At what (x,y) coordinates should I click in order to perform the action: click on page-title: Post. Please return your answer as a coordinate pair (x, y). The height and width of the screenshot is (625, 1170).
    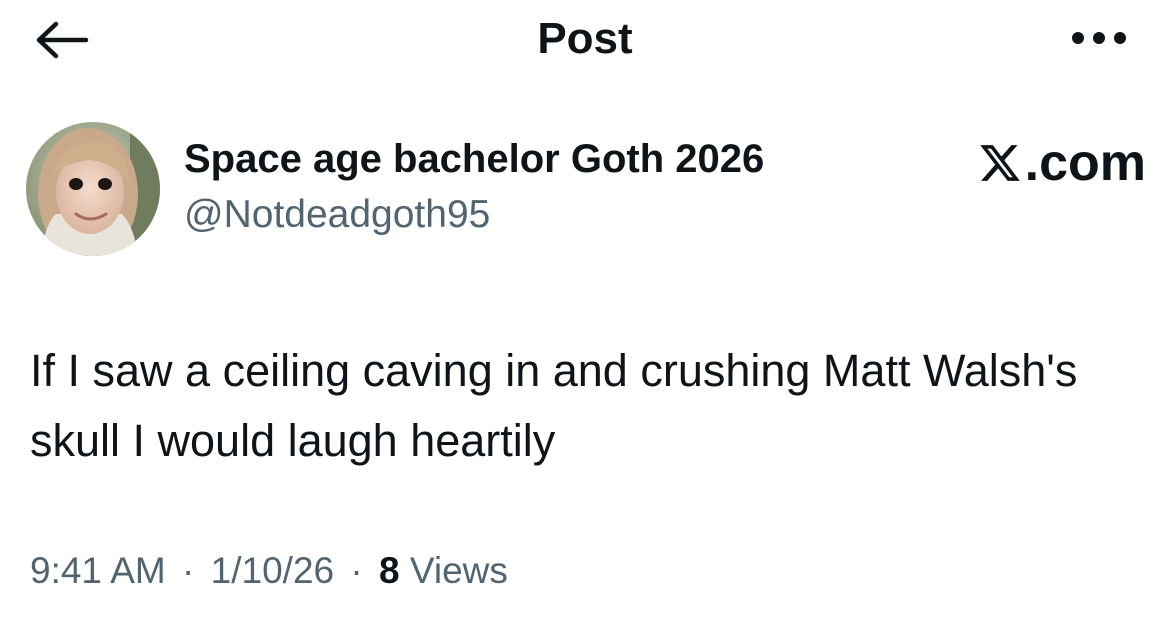
    Looking at the image, I should click on (585, 38).